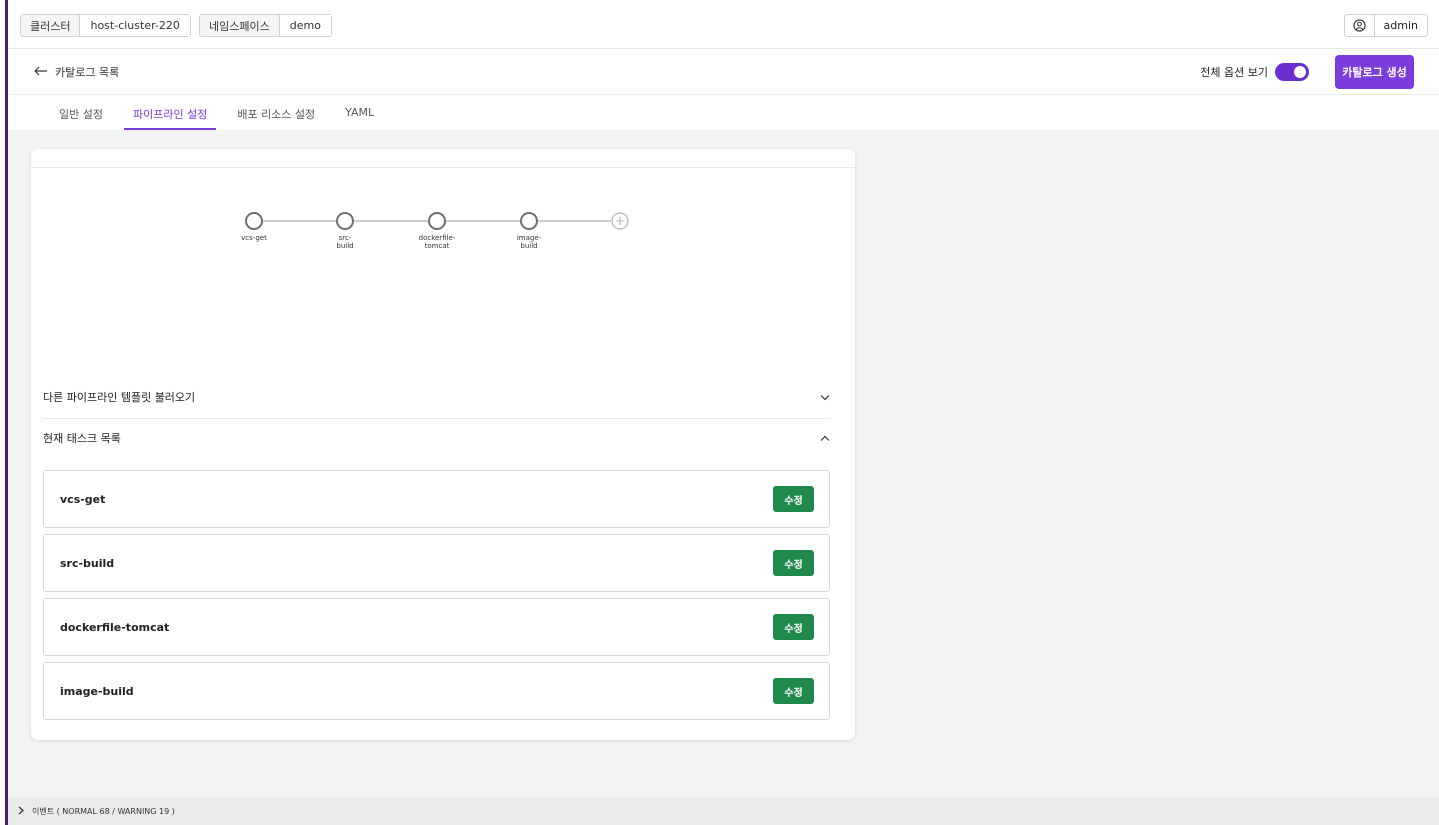 This screenshot has height=825, width=1439. What do you see at coordinates (436, 691) in the screenshot?
I see `task-item: image-build 수정` at bounding box center [436, 691].